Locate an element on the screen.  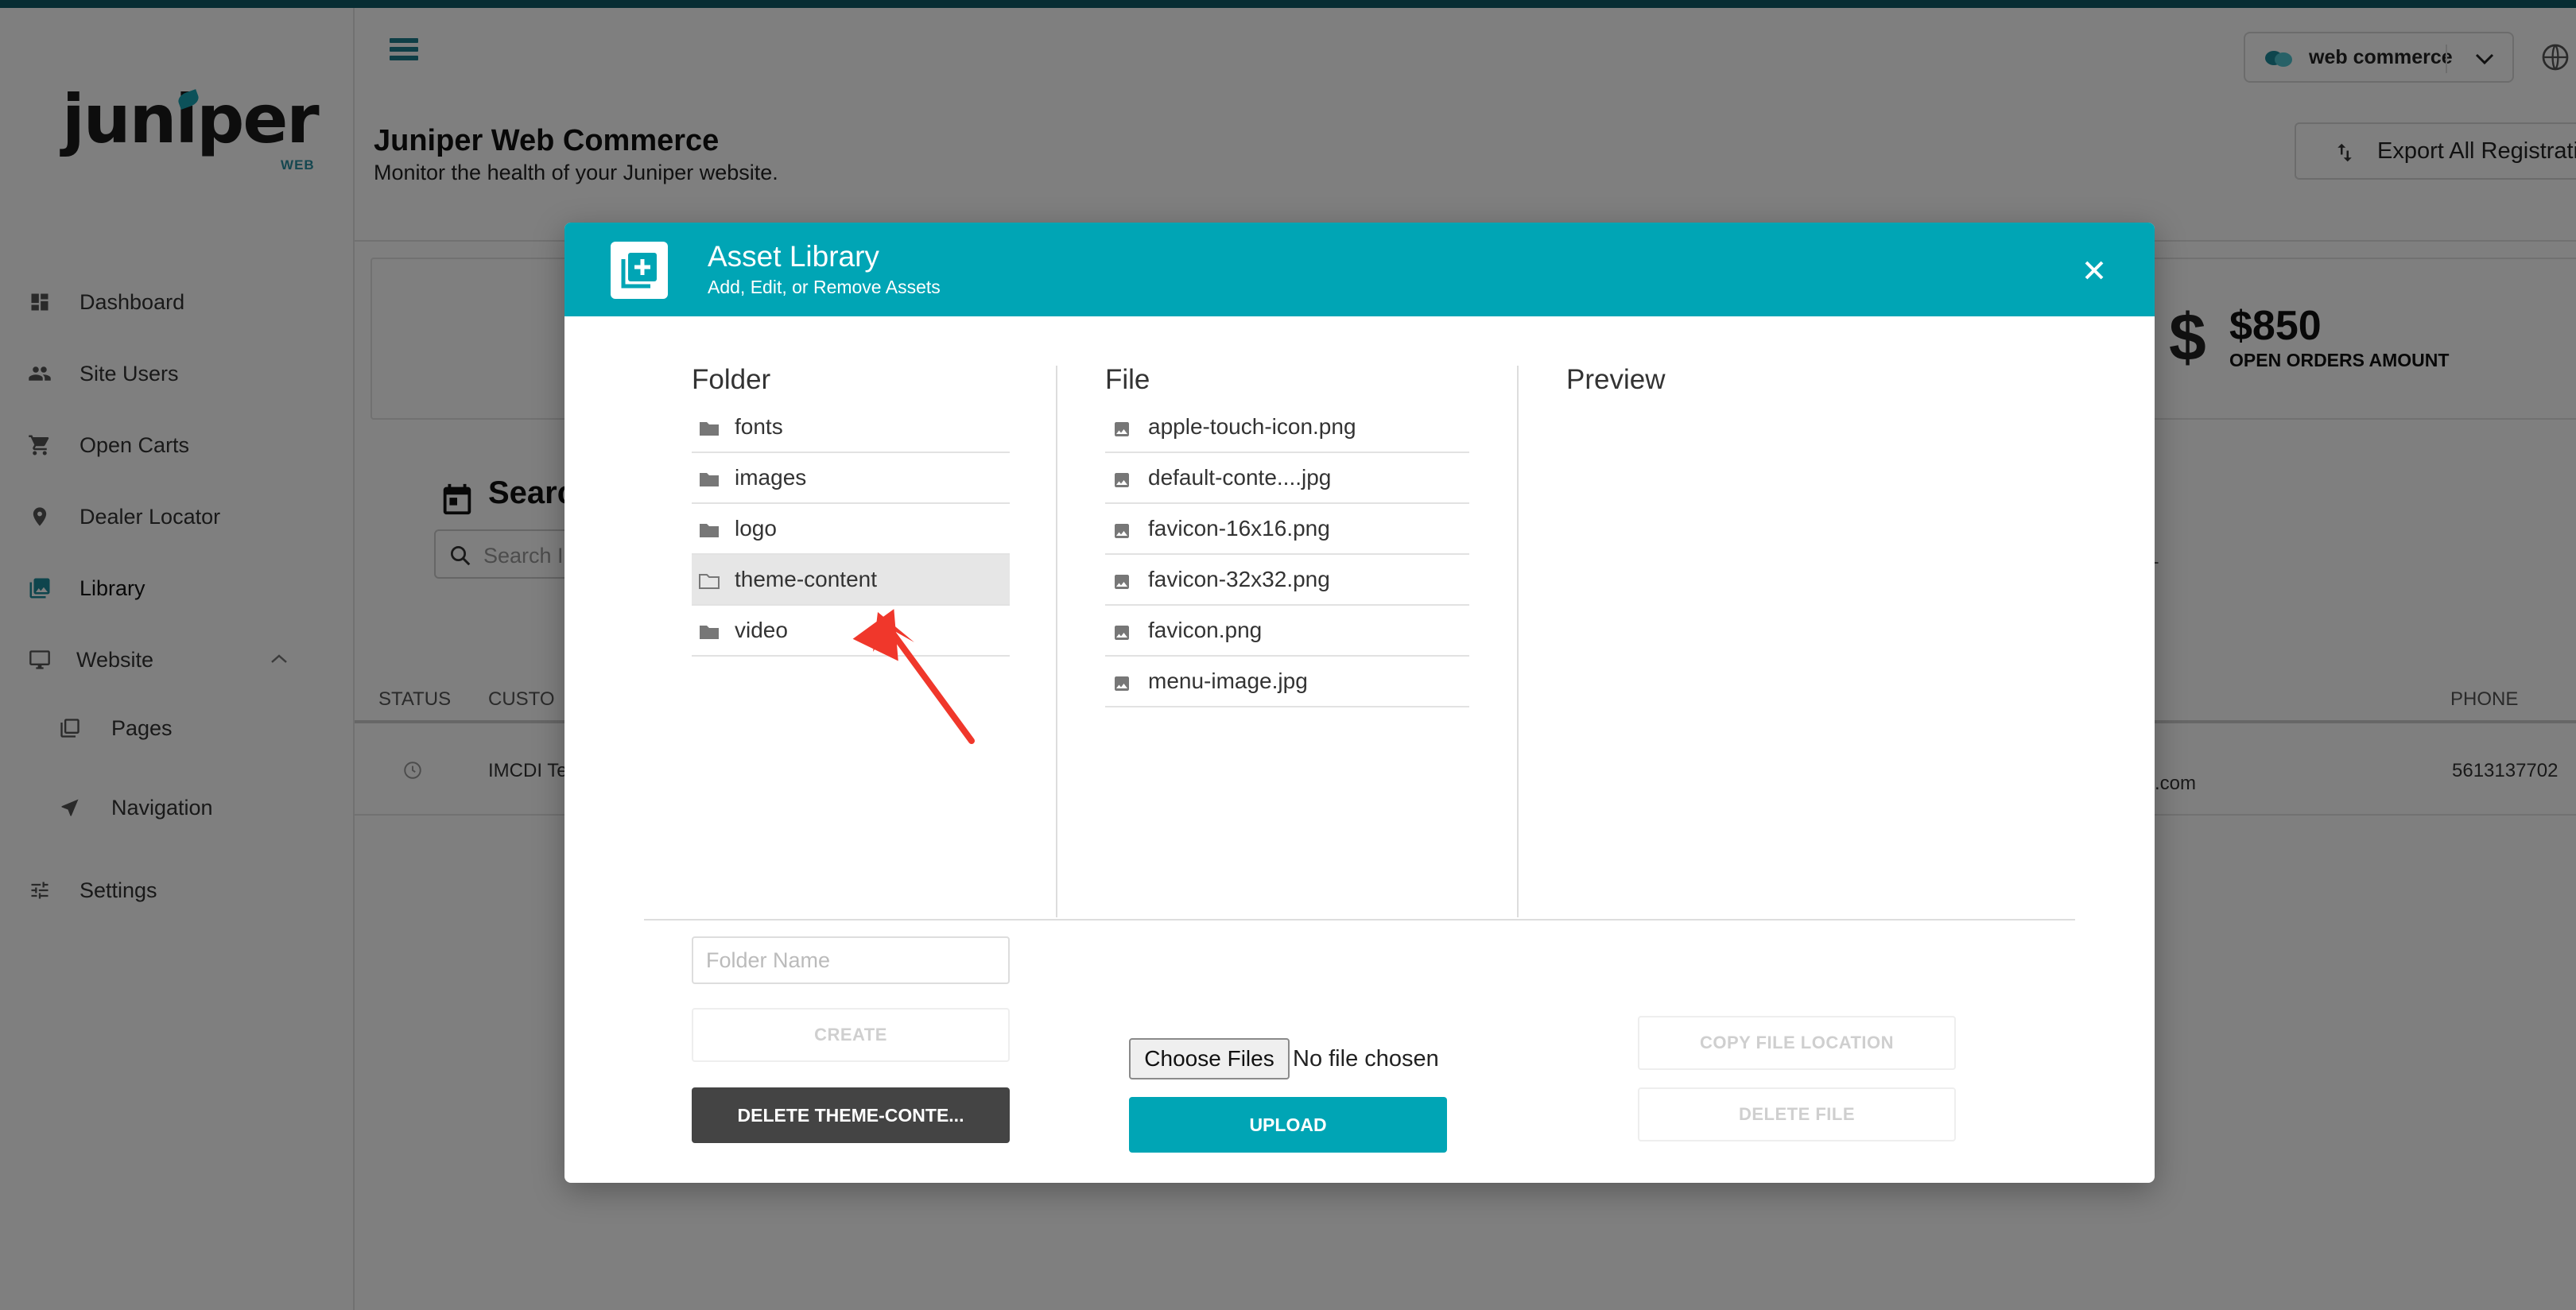
file-item: favicon-32x32.png is located at coordinates (1287, 580).